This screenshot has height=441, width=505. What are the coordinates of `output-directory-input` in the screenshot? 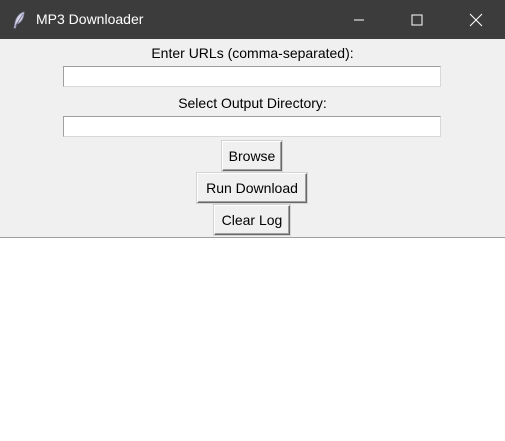 It's located at (252, 126).